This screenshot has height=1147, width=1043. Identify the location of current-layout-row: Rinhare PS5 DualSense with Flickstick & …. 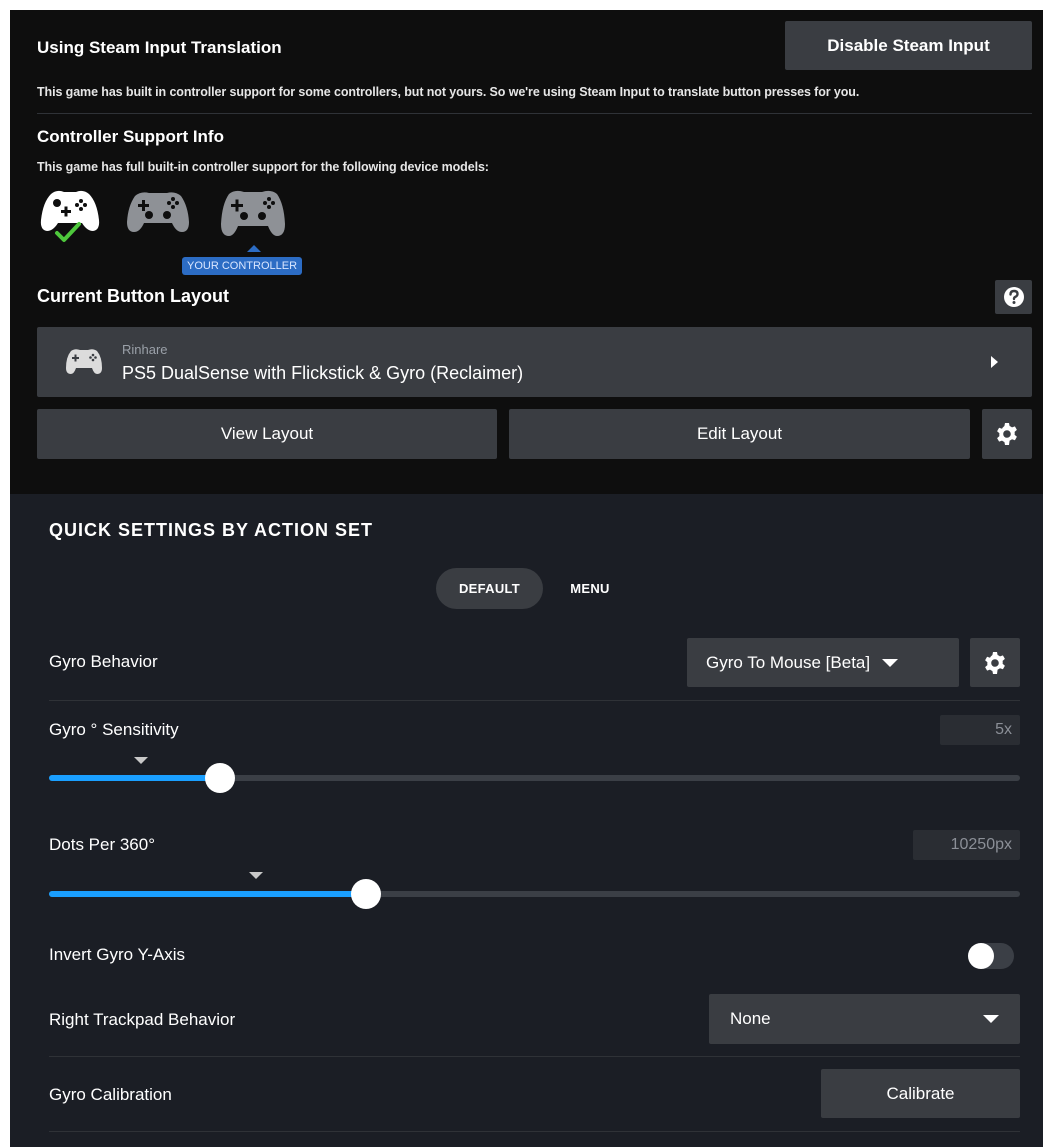
(534, 362).